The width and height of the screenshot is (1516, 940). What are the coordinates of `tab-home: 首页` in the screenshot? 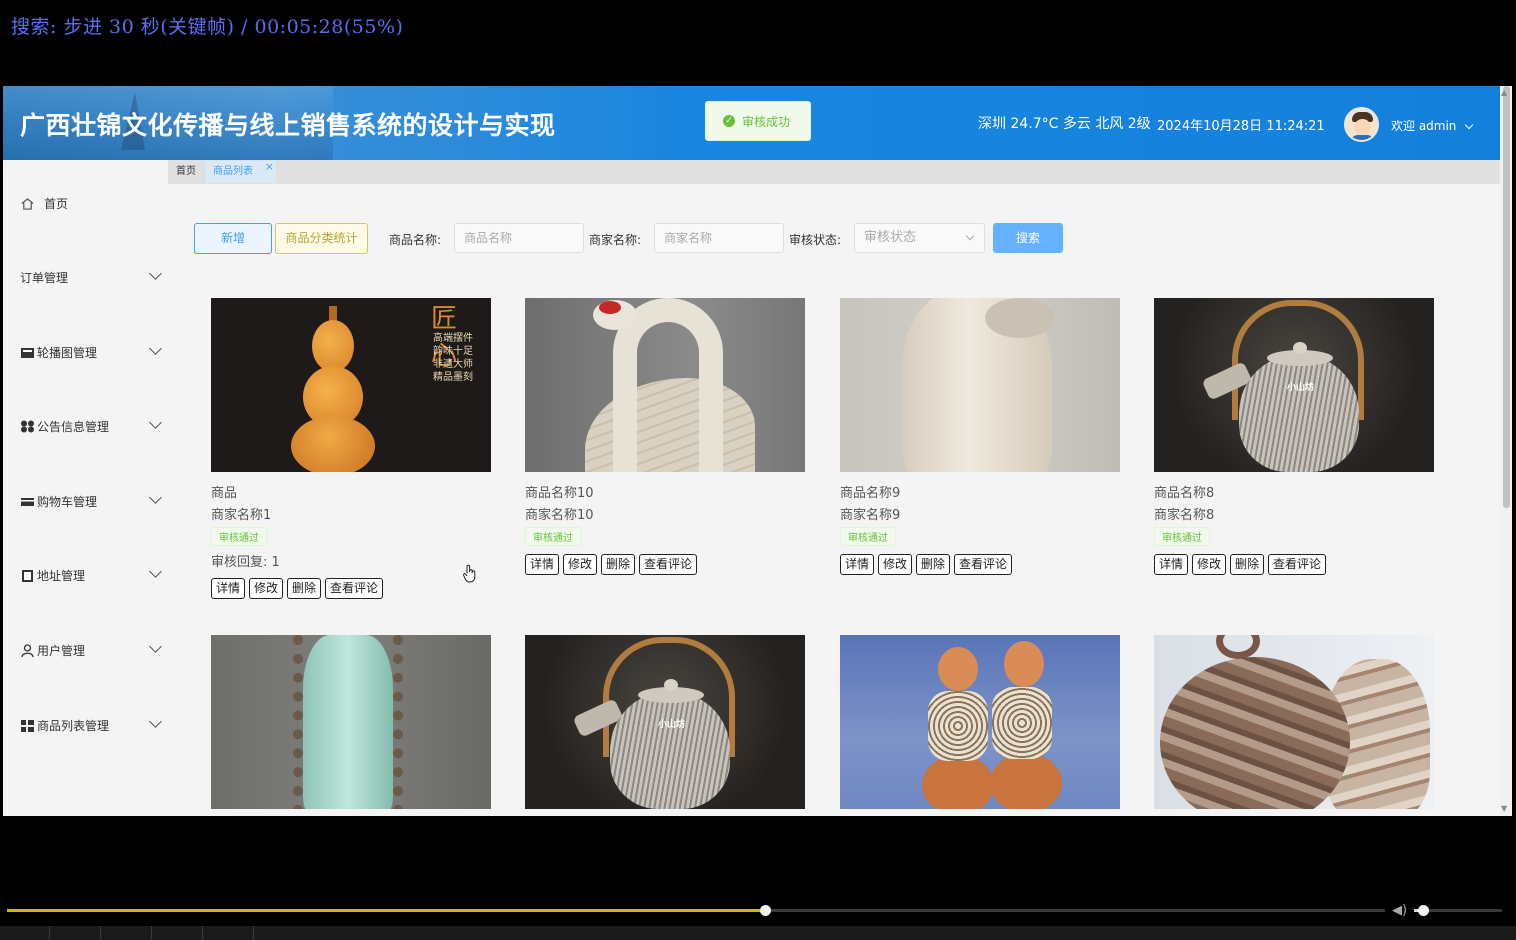 It's located at (186, 172).